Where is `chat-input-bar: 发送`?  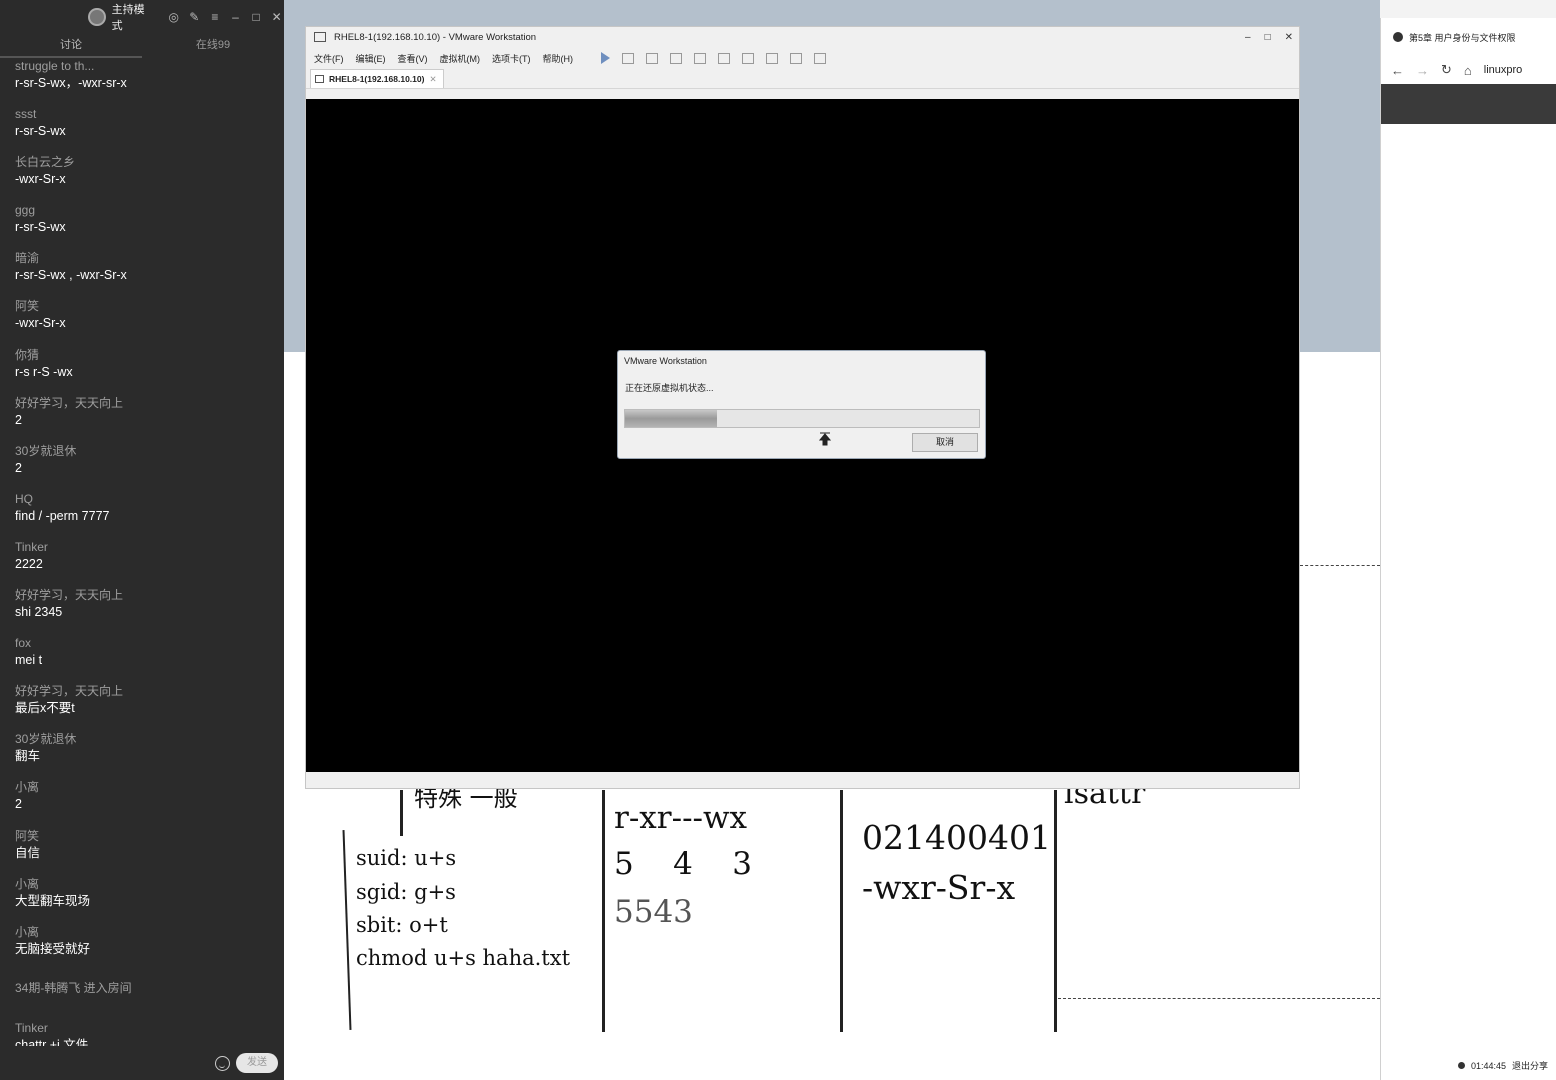 chat-input-bar: 发送 is located at coordinates (142, 1063).